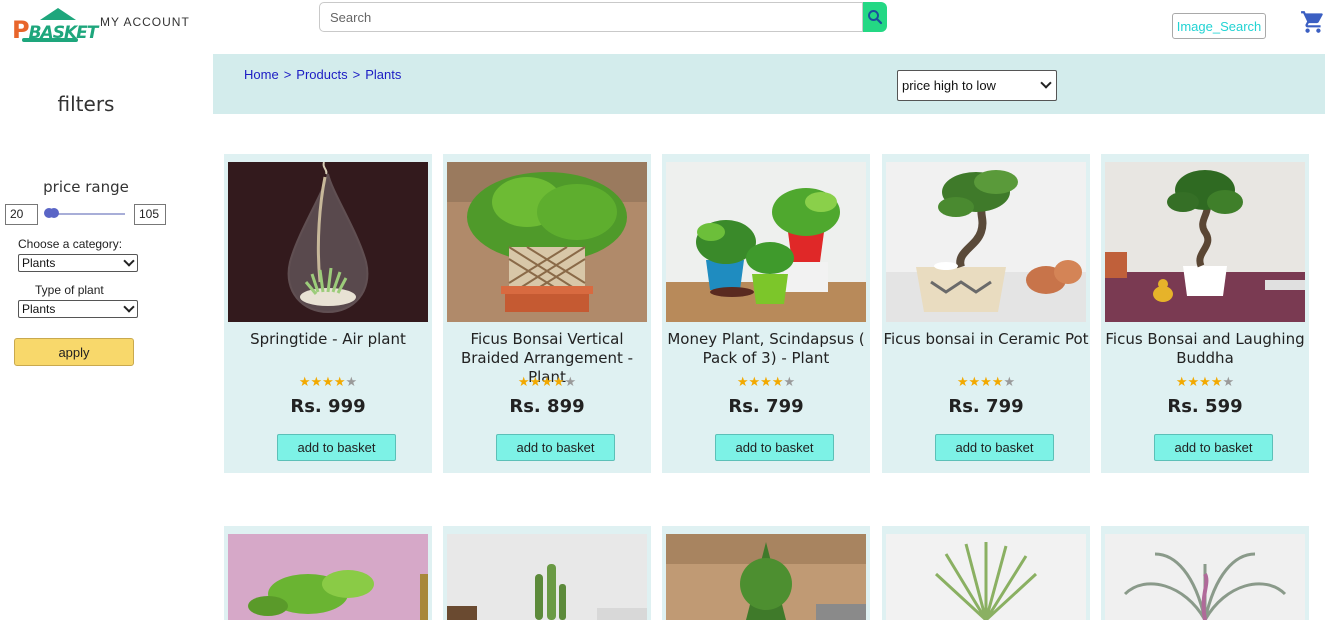  What do you see at coordinates (949, 85) in the screenshot?
I see `sort-select-value: price high to low` at bounding box center [949, 85].